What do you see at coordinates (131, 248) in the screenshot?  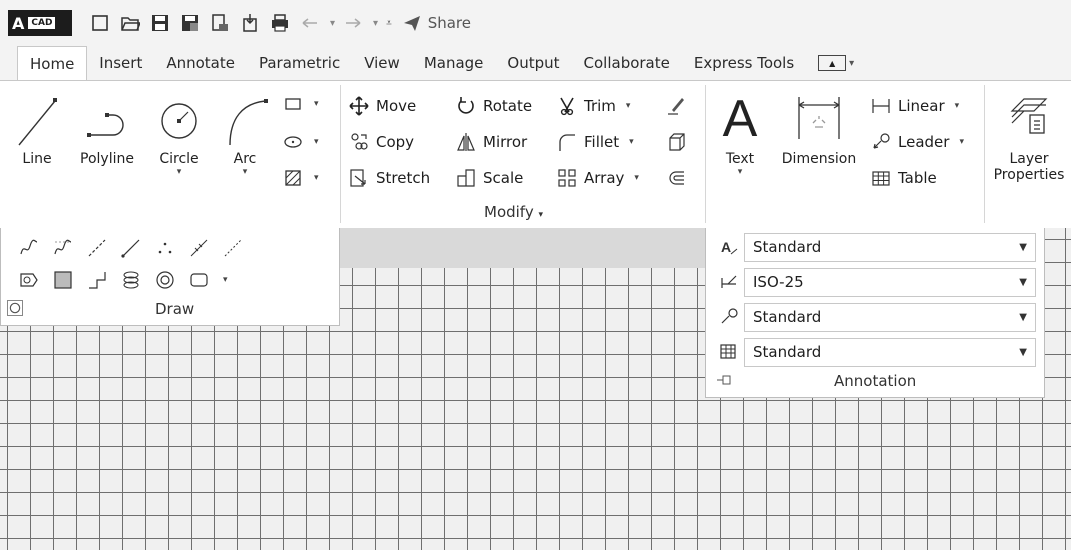 I see `ray-icon` at bounding box center [131, 248].